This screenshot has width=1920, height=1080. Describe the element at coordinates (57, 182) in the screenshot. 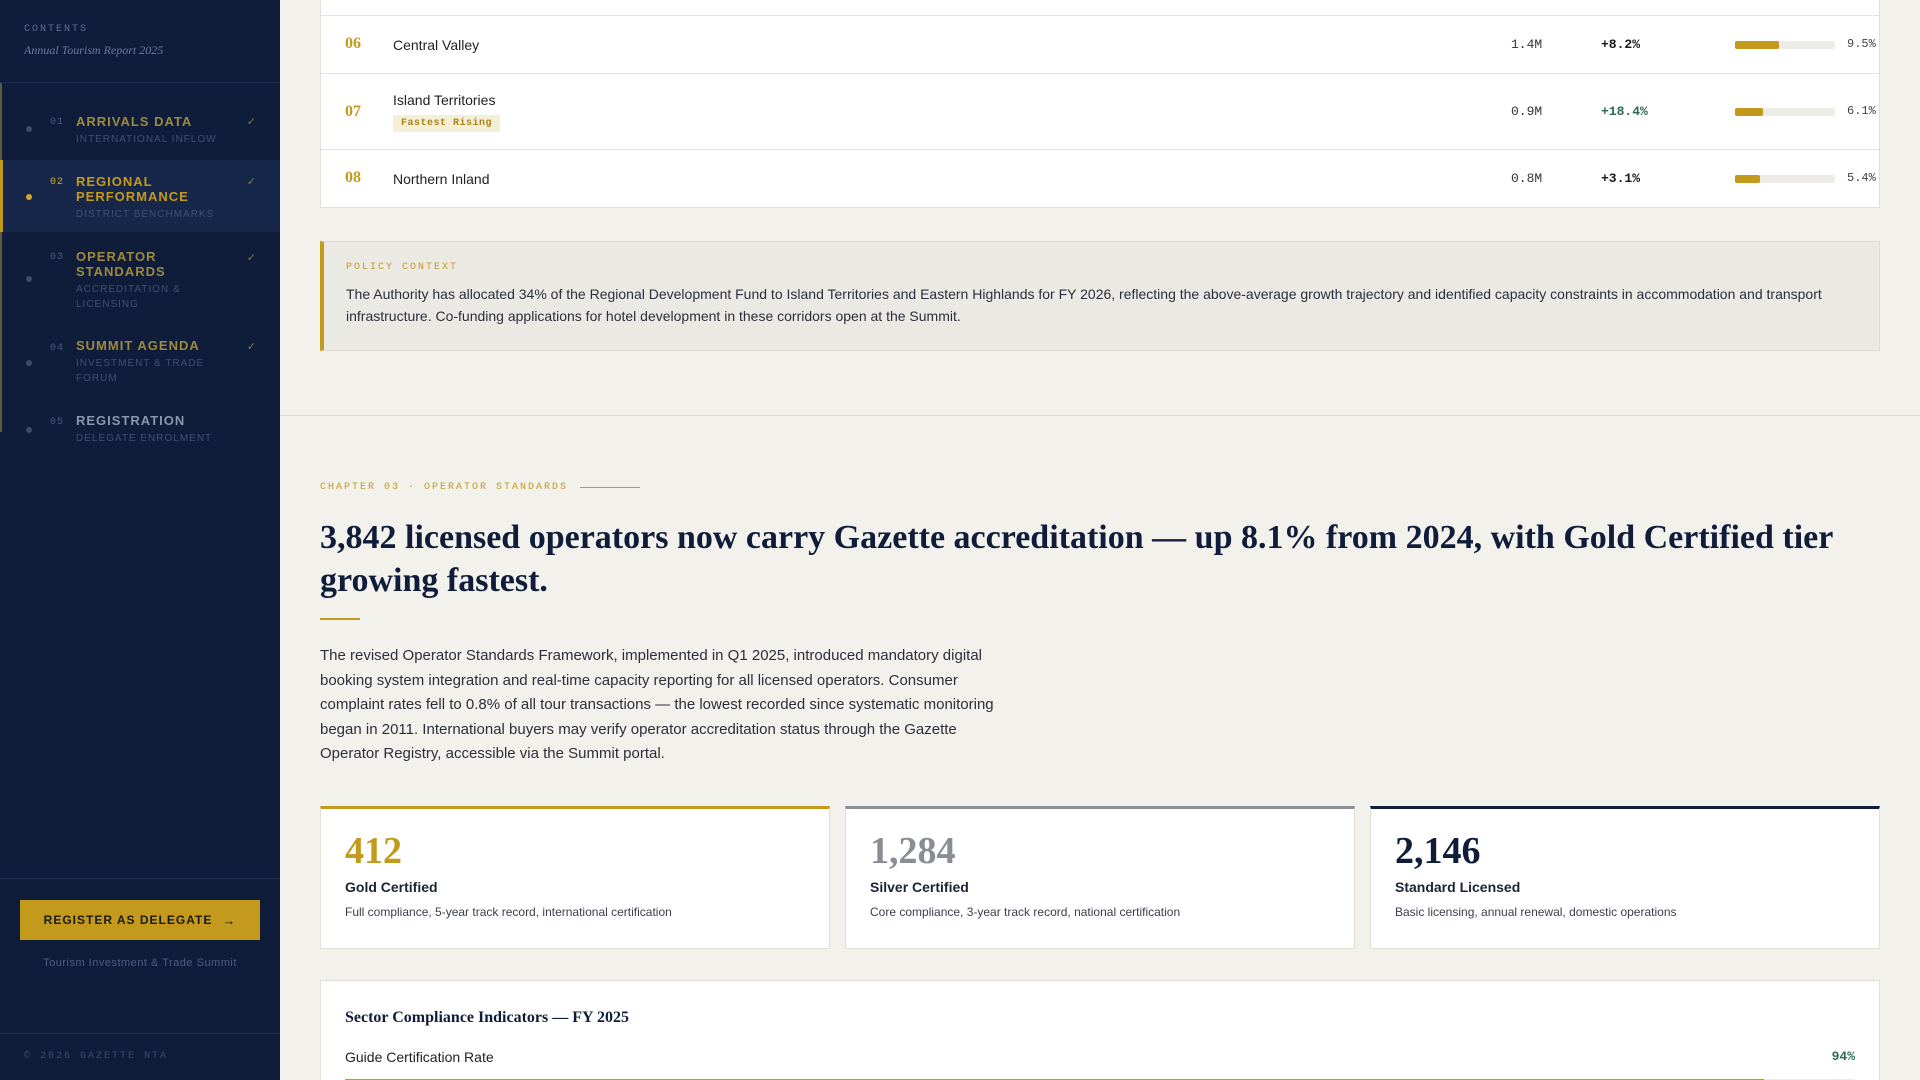

I see `section-number: 02` at that location.